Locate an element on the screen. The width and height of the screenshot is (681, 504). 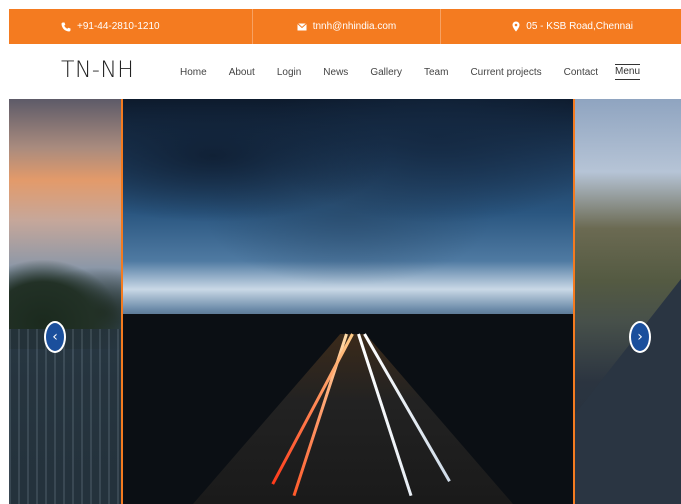
road-lane is located at coordinates (628, 391).